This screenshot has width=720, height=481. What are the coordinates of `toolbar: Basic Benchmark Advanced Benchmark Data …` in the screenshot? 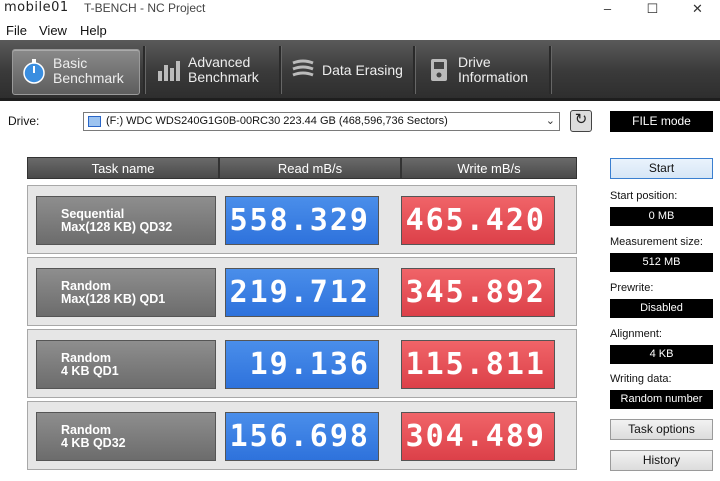 It's located at (360, 70).